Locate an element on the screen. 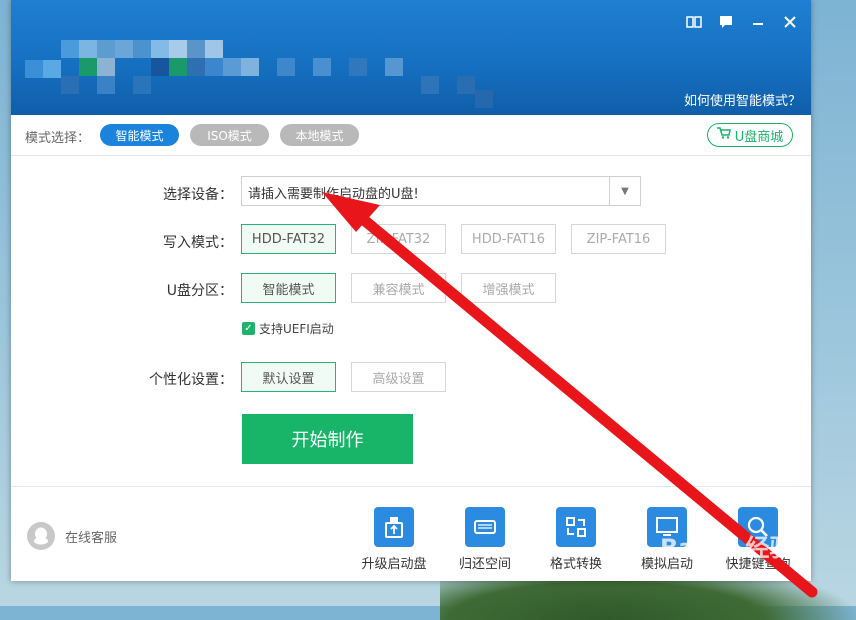 The width and height of the screenshot is (856, 620). write-option-hdd-fat16: HDD-FAT16 is located at coordinates (508, 239).